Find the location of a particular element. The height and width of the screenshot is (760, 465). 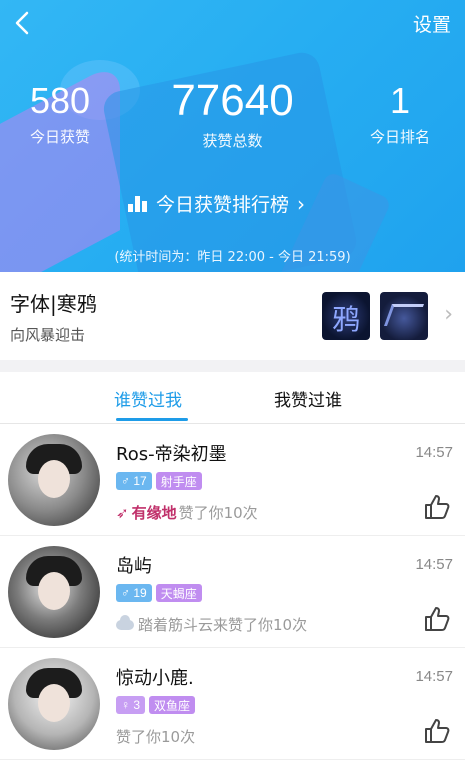

like-description: ➶ 有缘地 赞了你10次 is located at coordinates (187, 512).